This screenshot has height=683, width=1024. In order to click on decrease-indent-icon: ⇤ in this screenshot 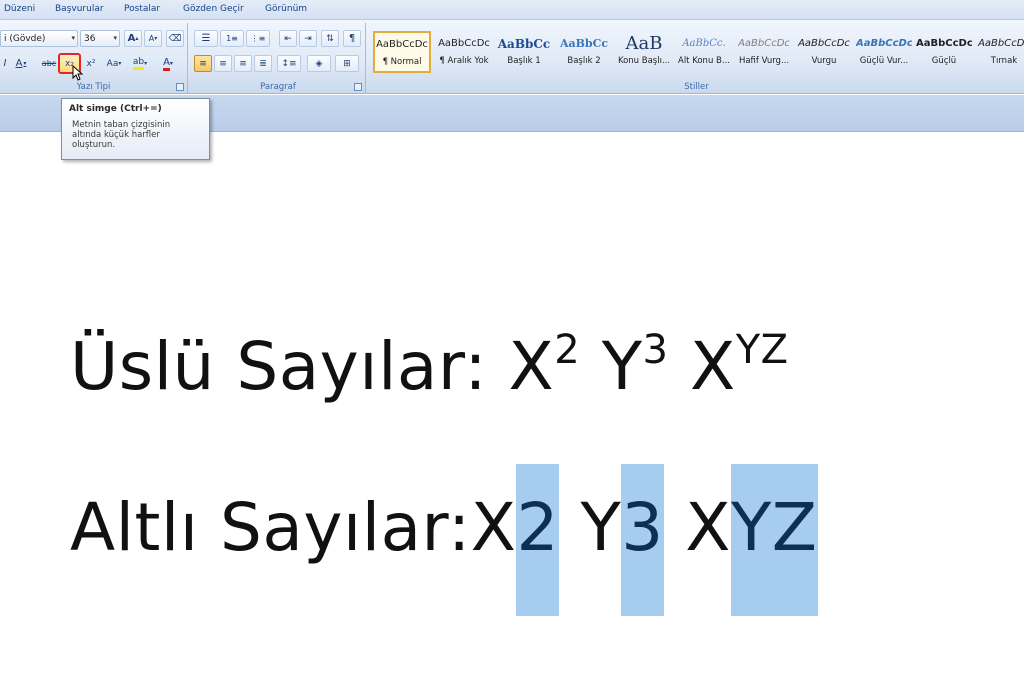, I will do `click(288, 38)`.